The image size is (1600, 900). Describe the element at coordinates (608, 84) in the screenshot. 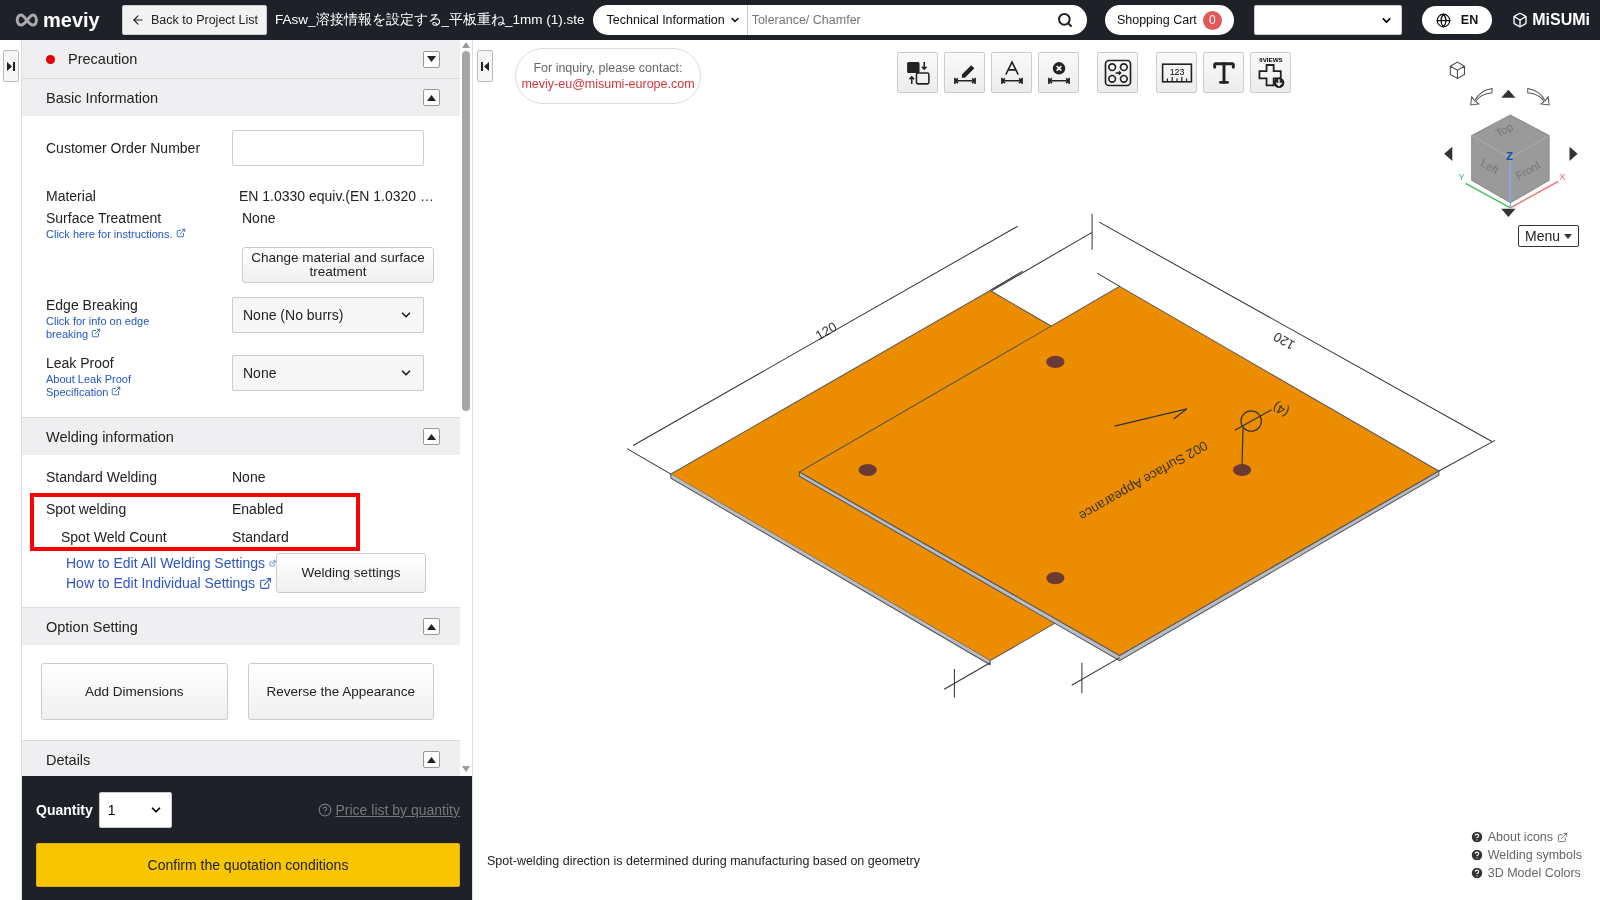

I see `email-link: meviy-eu@misumi-europe.com` at that location.